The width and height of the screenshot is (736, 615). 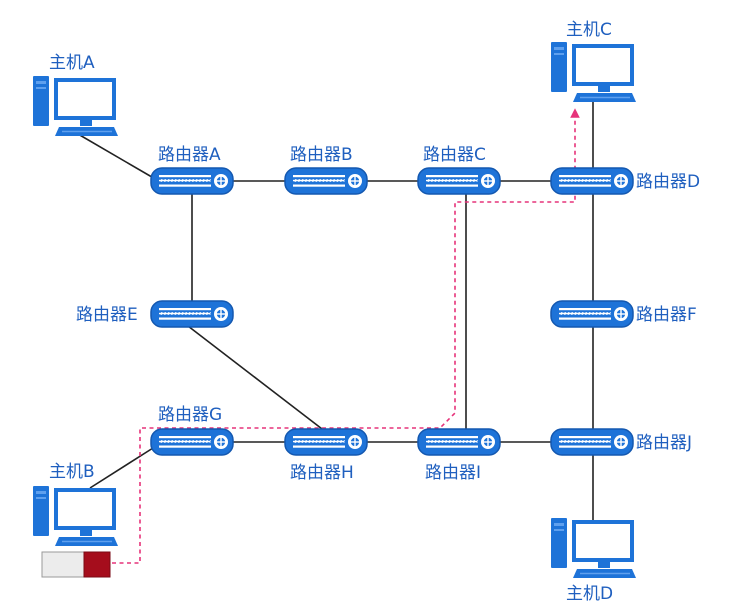 What do you see at coordinates (326, 181) in the screenshot?
I see `router-b` at bounding box center [326, 181].